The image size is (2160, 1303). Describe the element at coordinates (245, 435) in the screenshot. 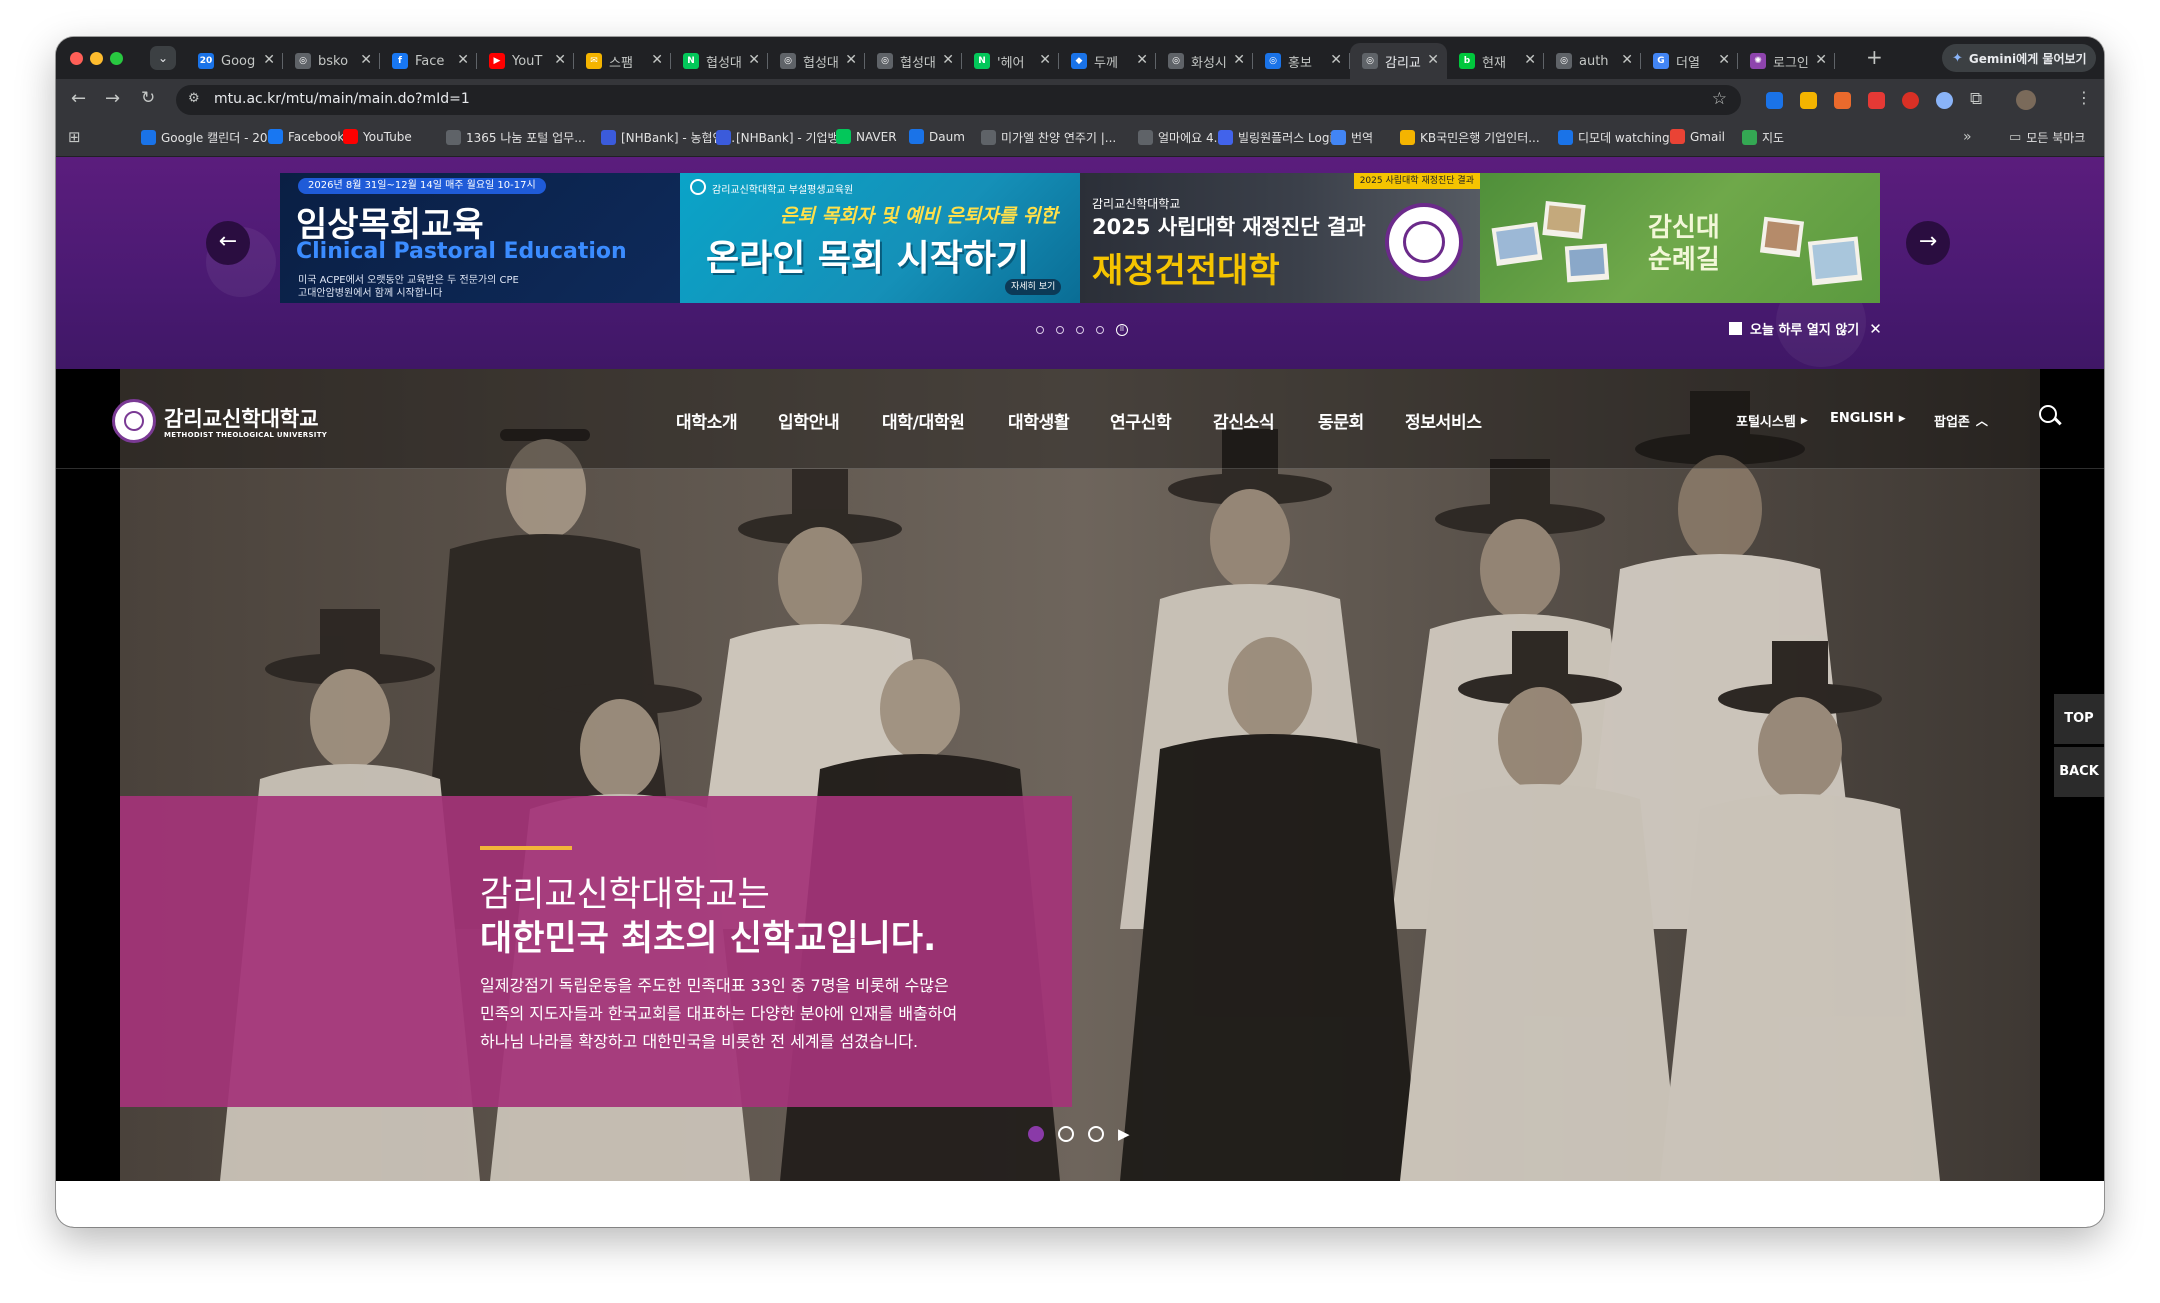

I see `logo-english: METHODIST THEOLOGICAL UNIVERSITY` at that location.